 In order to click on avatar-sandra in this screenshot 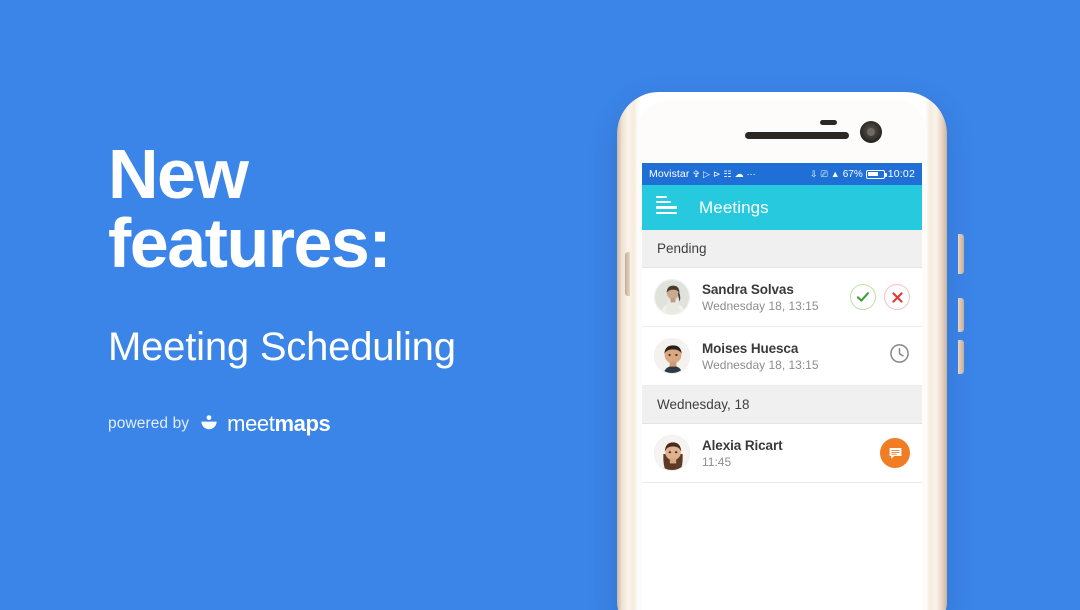, I will do `click(672, 297)`.